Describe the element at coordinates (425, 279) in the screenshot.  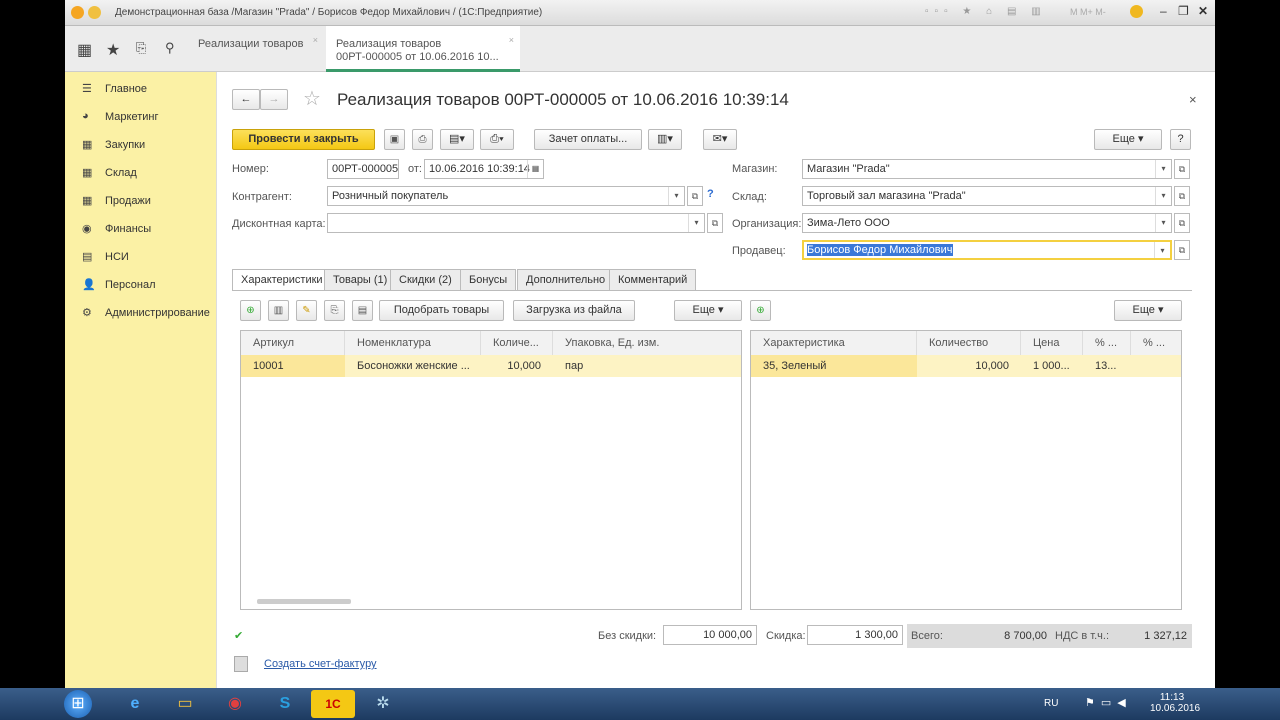
I see `tab-discounts: Скидки (2)` at that location.